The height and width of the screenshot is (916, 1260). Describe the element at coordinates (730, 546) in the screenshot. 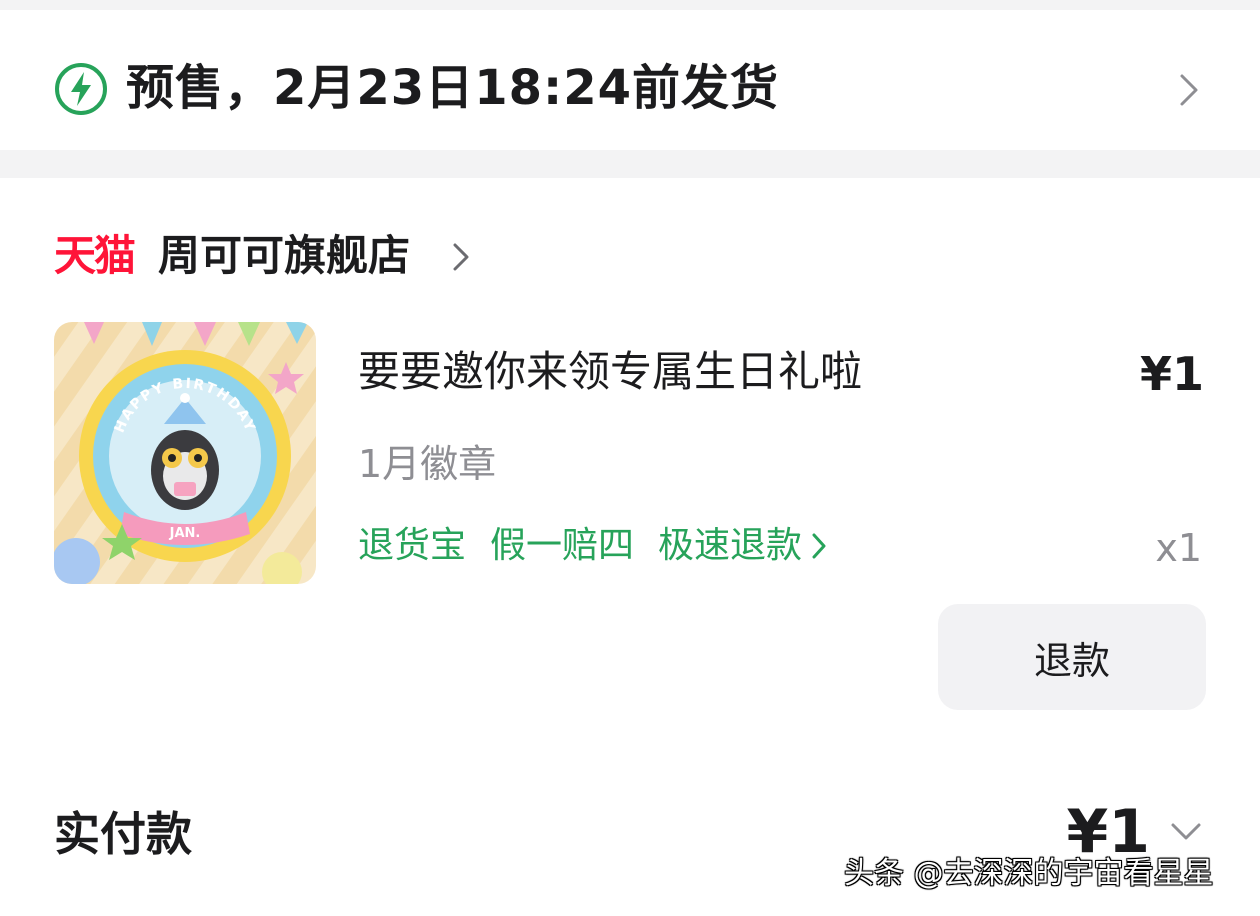

I see `tag-fast-refund: 极速退款` at that location.